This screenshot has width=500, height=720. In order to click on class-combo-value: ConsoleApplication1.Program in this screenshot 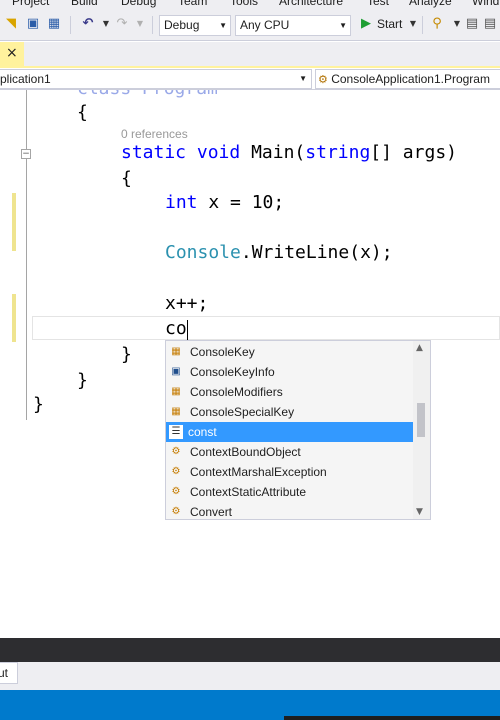, I will do `click(410, 79)`.